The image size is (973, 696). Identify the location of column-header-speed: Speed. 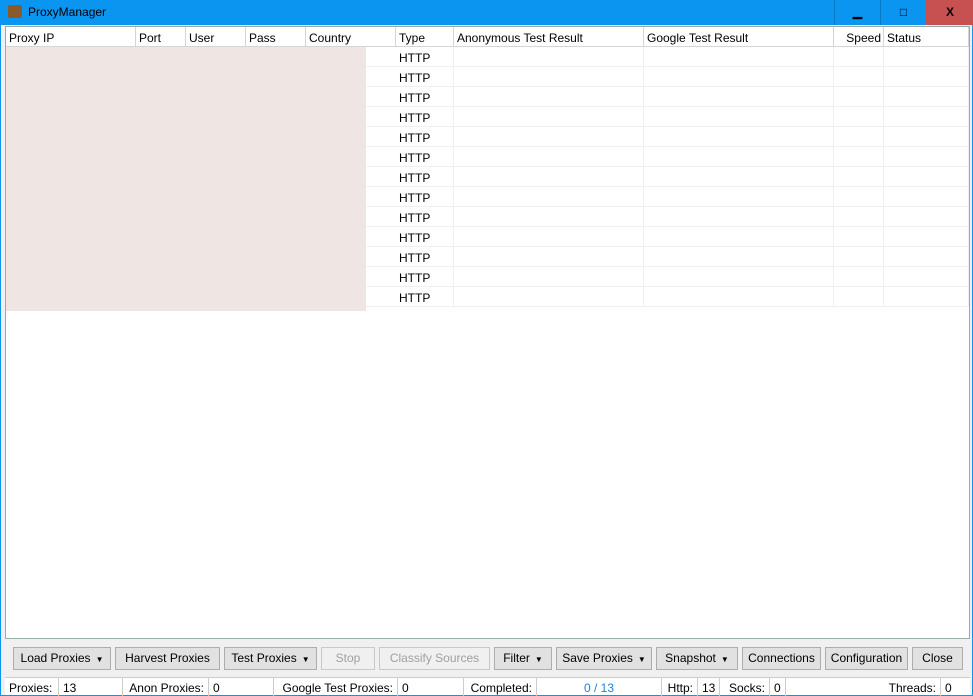
(859, 37).